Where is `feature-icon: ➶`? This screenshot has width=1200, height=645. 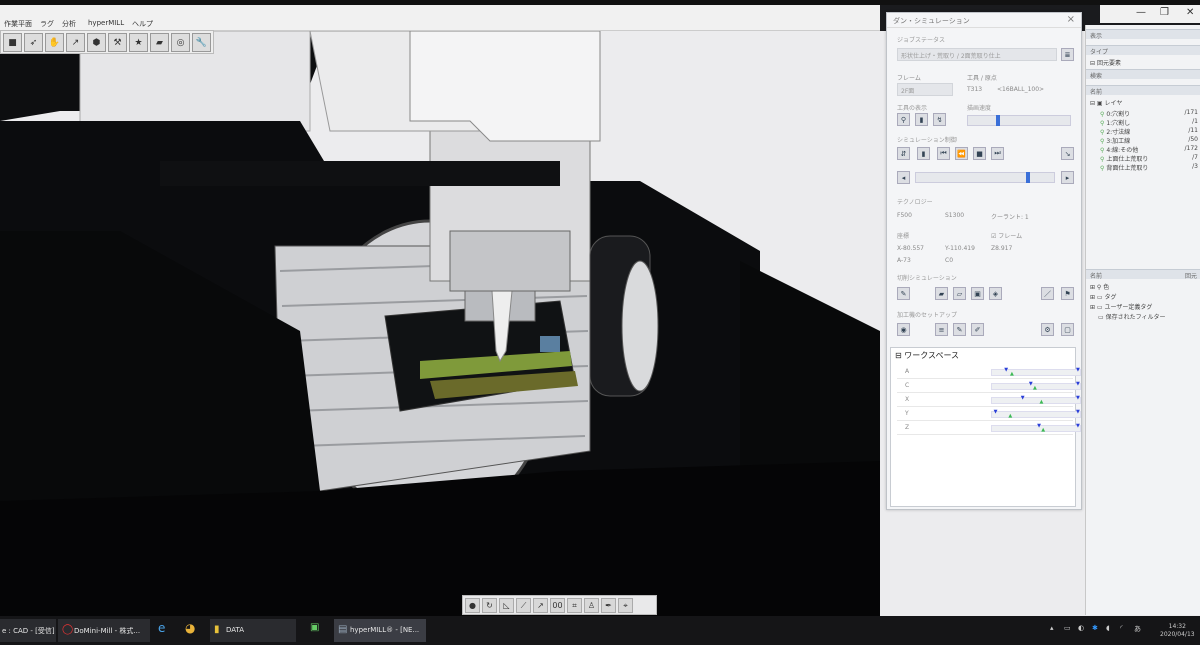
feature-icon: ➶ is located at coordinates (33, 42).